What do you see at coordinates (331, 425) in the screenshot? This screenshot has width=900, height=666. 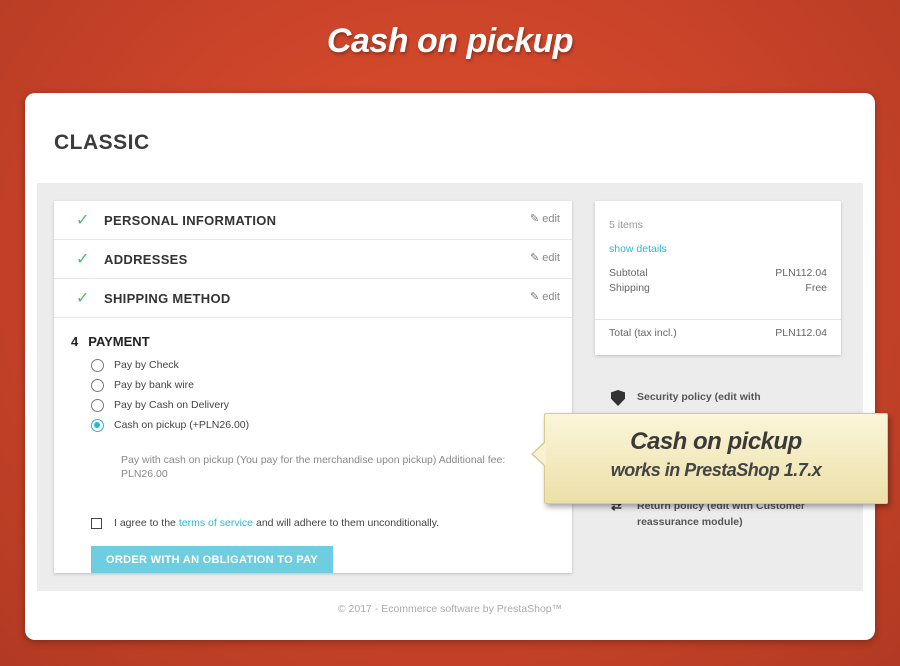 I see `payment-option-cash-on-pickup: Cash on pickup (+PLN26.00)` at bounding box center [331, 425].